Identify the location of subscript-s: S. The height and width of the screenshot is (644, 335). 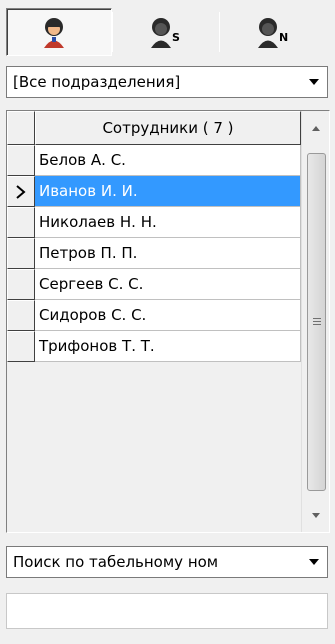
(176, 37).